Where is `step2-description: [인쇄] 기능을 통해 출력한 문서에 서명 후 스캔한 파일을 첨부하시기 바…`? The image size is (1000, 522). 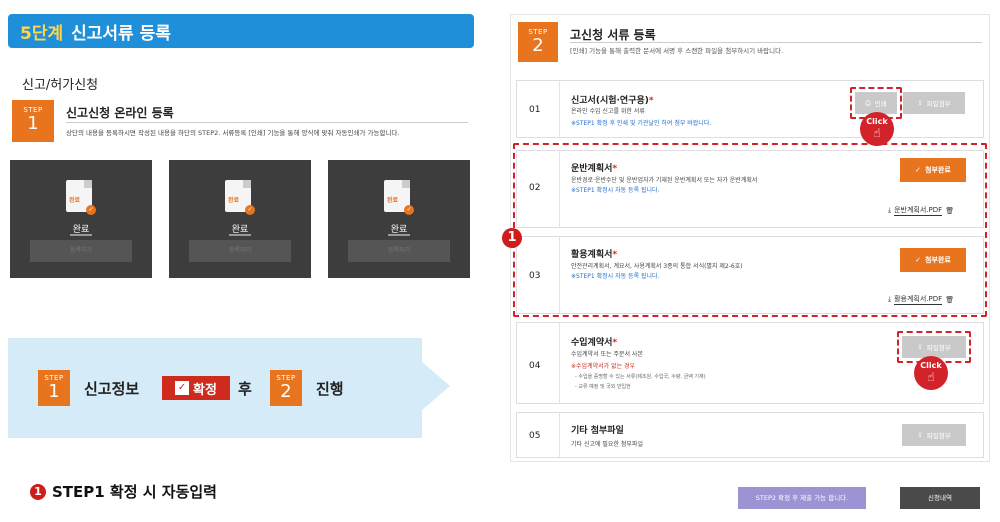 step2-description: [인쇄] 기능을 통해 출력한 문서에 서명 후 스캔한 파일을 첨부하시기 바… is located at coordinates (677, 51).